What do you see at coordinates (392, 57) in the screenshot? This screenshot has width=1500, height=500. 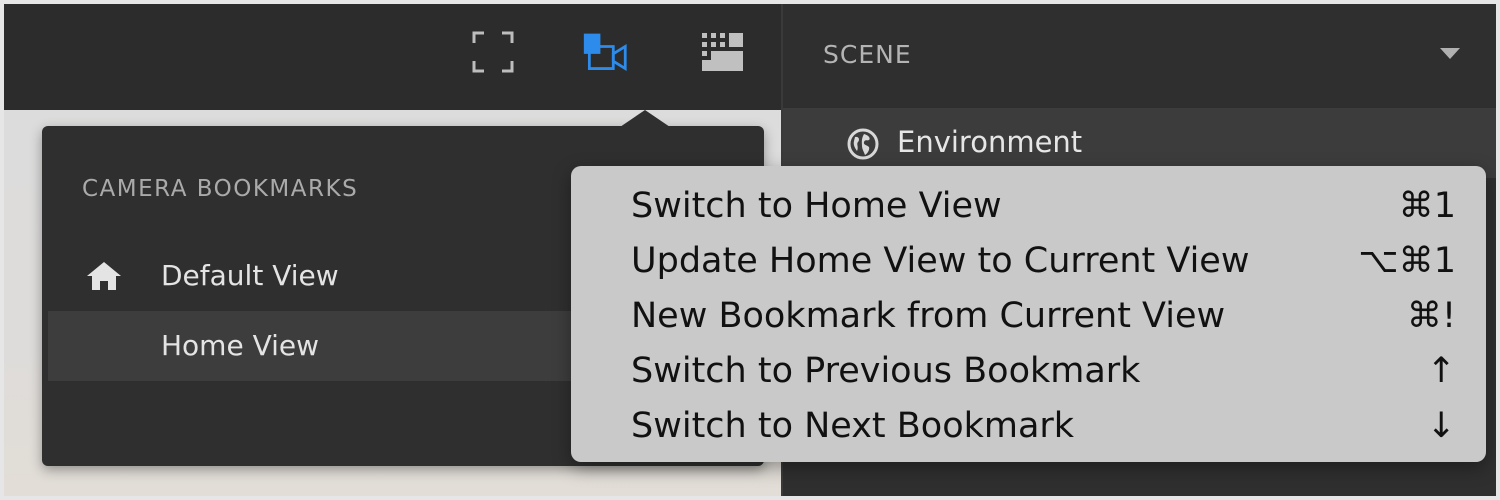 I see `viewport-toolbar` at bounding box center [392, 57].